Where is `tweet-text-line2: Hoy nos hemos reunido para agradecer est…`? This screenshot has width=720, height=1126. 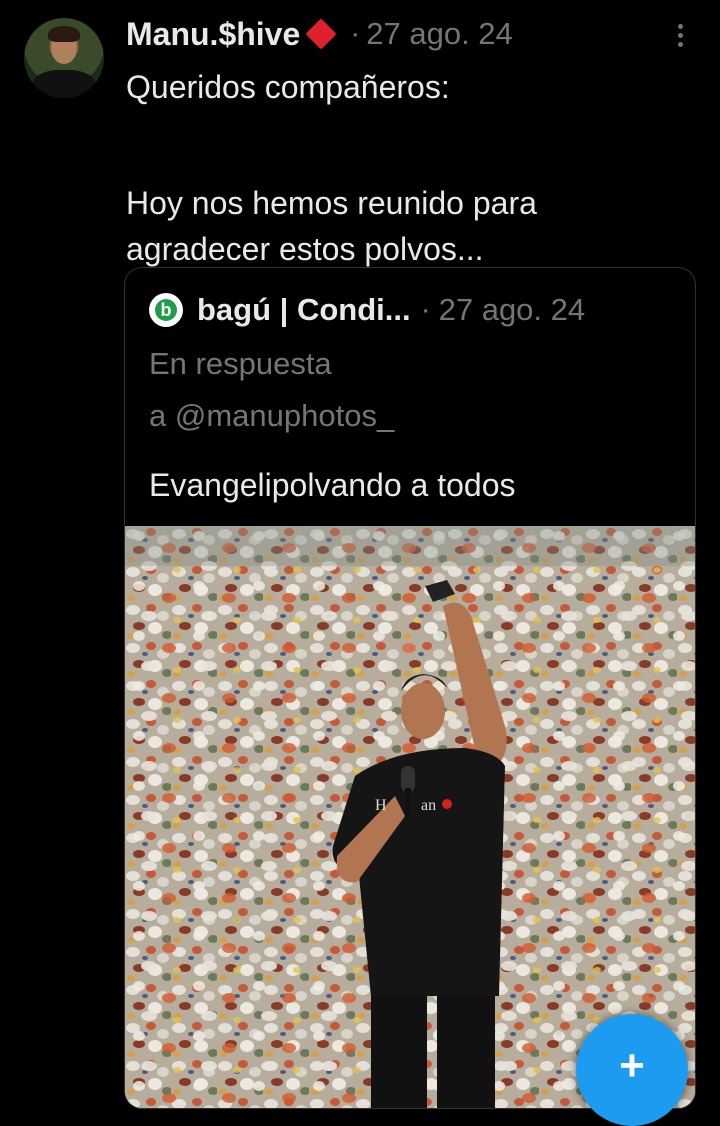
tweet-text-line2: Hoy nos hemos reunido para agradecer est… is located at coordinates (331, 226).